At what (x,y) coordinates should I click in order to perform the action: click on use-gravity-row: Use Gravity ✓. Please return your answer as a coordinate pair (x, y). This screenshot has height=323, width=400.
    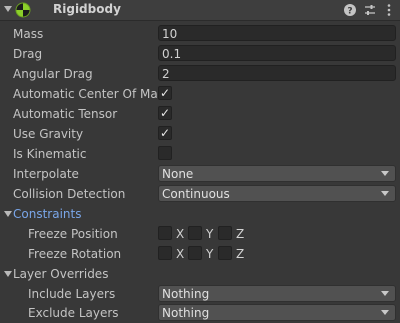
    Looking at the image, I should click on (200, 134).